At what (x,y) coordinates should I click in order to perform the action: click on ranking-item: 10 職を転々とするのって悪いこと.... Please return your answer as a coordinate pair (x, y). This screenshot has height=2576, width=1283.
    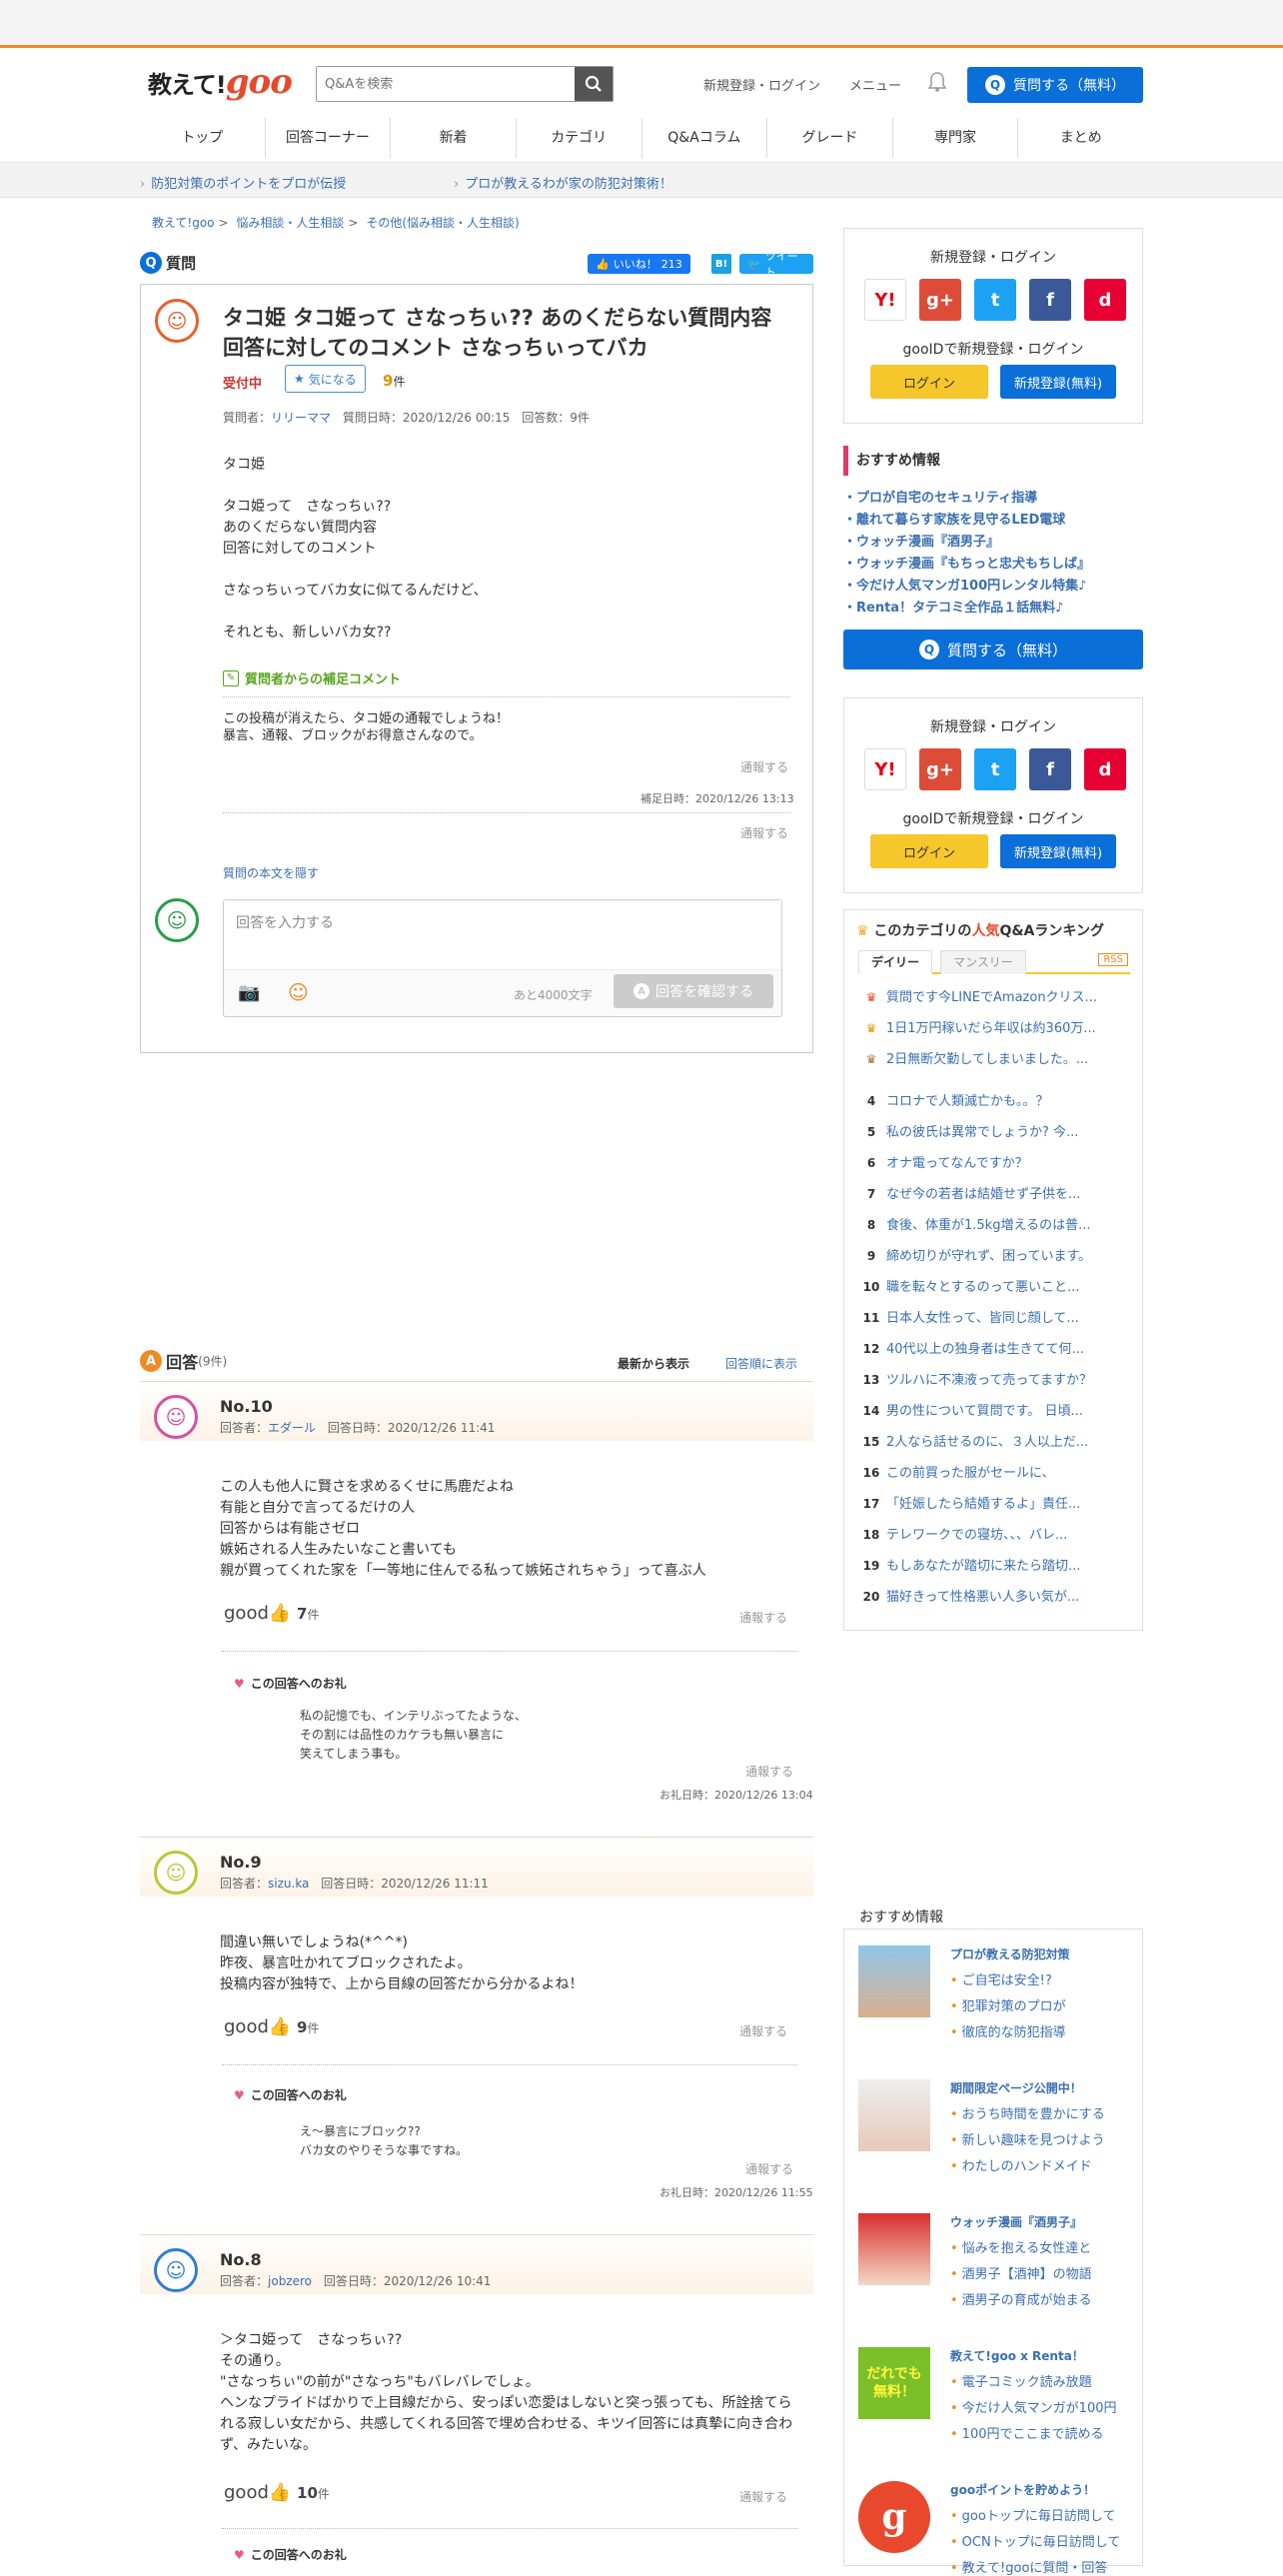
    Looking at the image, I should click on (995, 1291).